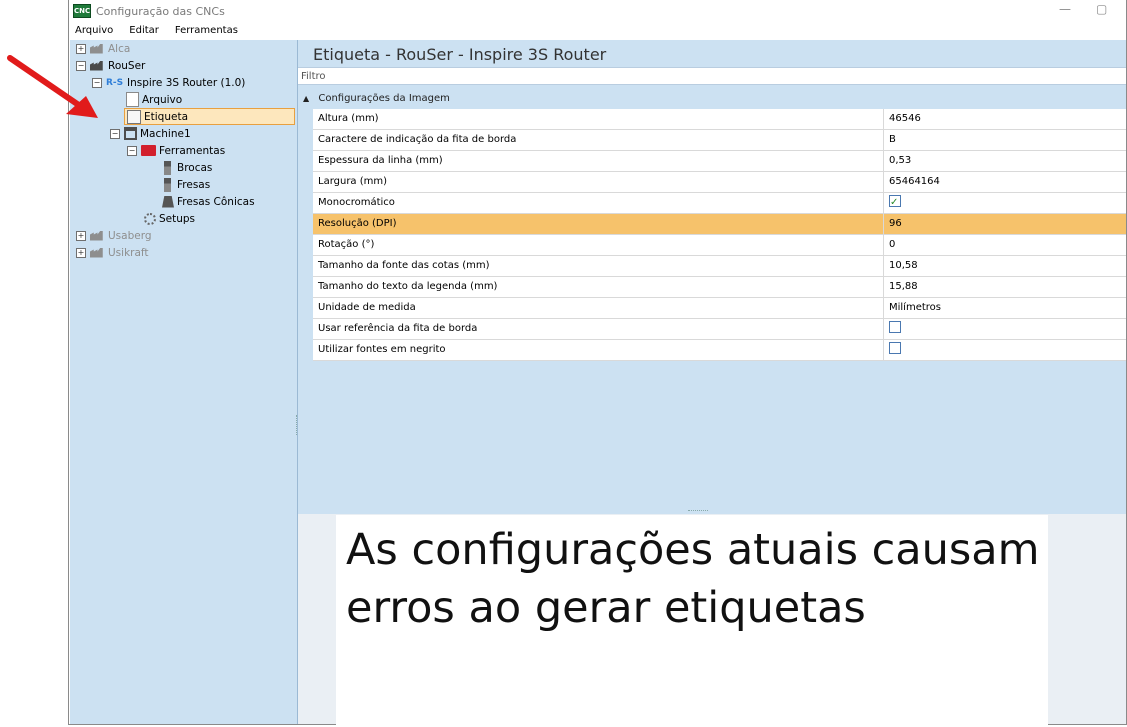 The width and height of the screenshot is (1127, 727). I want to click on tree-item-inspire-router: − R-S Inspire 3S Router (1.0), so click(168, 82).